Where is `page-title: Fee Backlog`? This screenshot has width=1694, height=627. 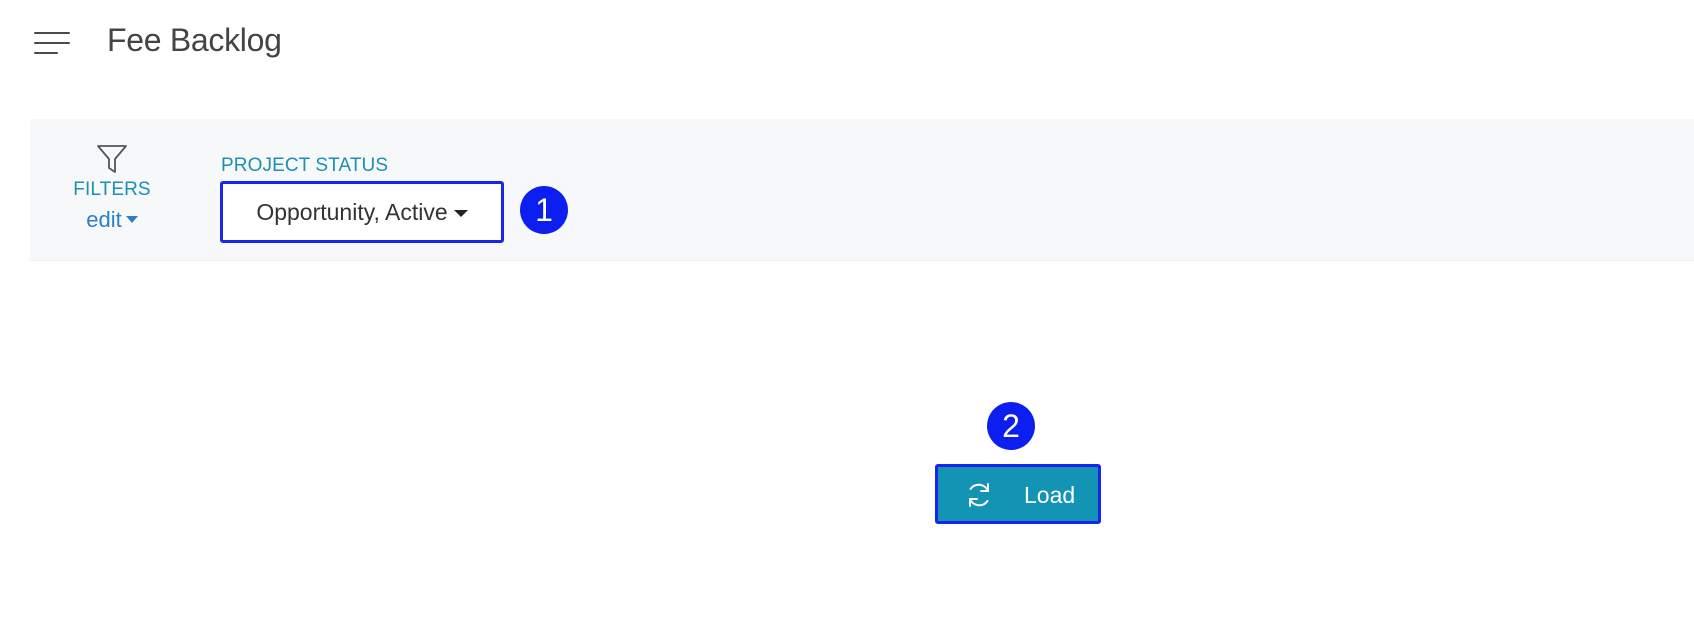 page-title: Fee Backlog is located at coordinates (194, 40).